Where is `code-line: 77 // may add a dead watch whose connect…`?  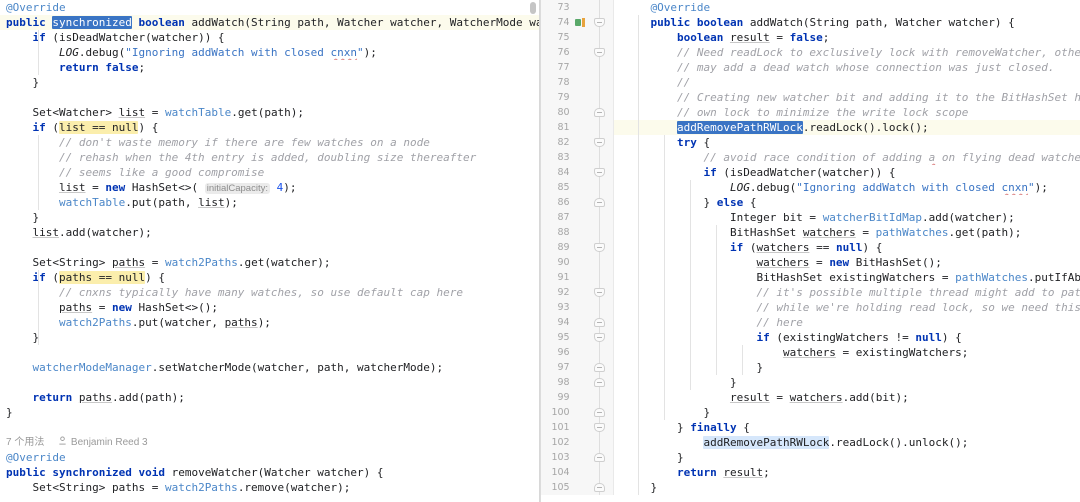 code-line: 77 // may add a dead watch whose connect… is located at coordinates (810, 67).